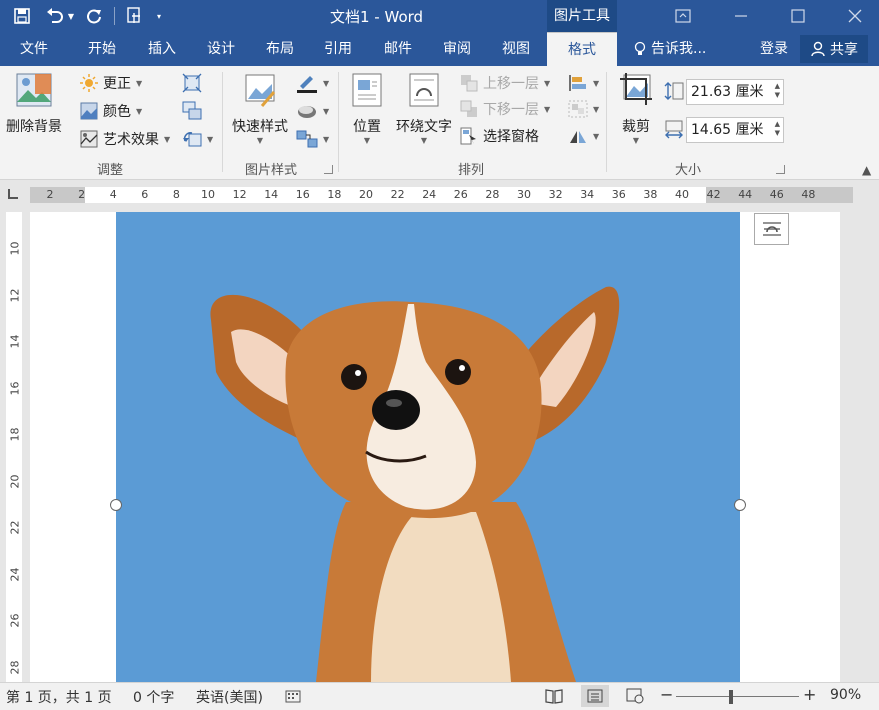 This screenshot has width=879, height=710. What do you see at coordinates (636, 89) in the screenshot?
I see `crop-icon` at bounding box center [636, 89].